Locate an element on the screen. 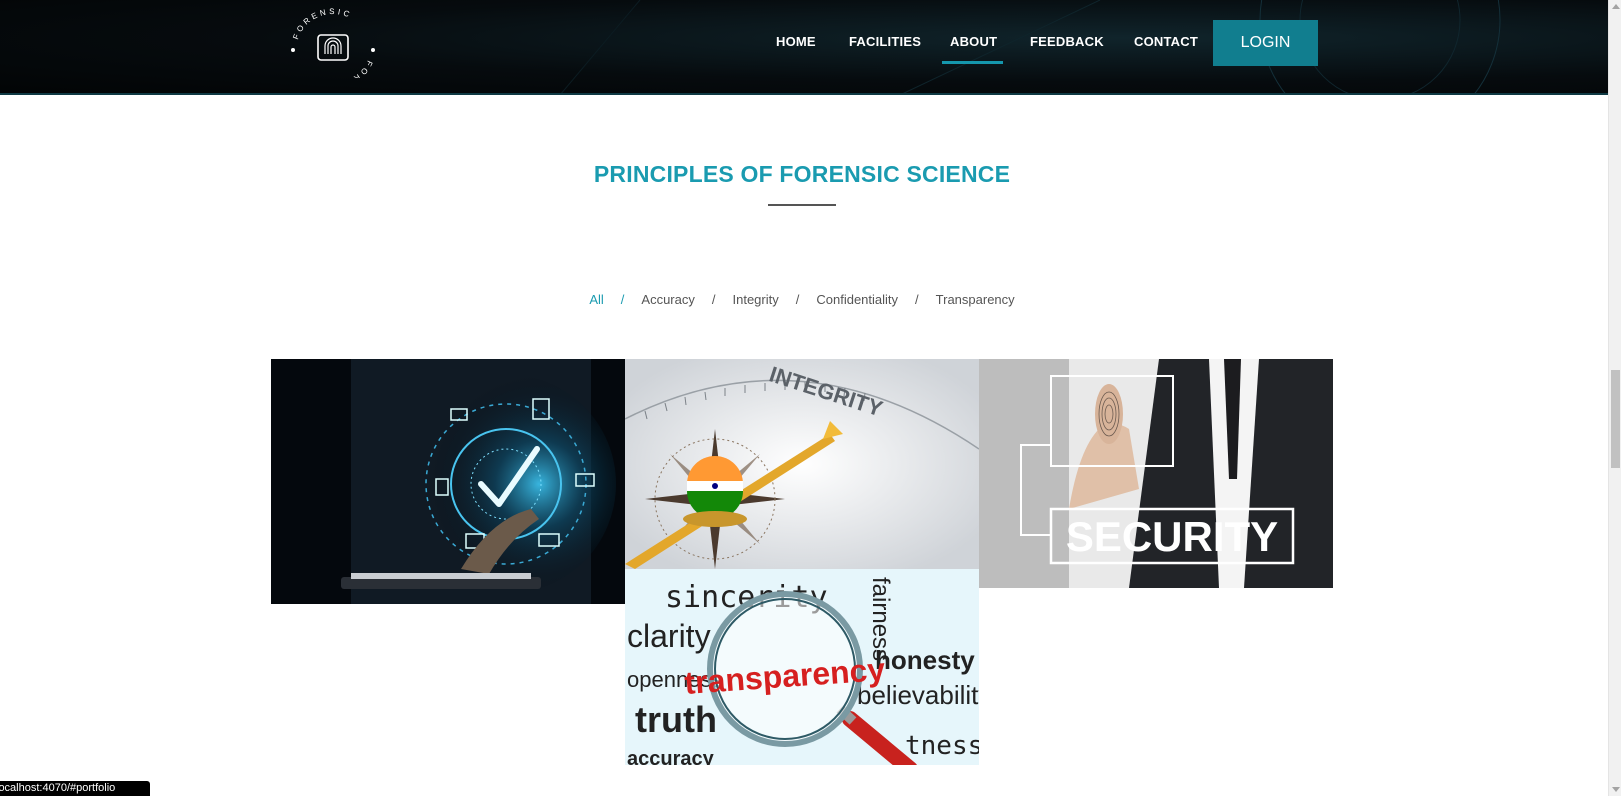  svg-text: SECURITY is located at coordinates (1172, 536).